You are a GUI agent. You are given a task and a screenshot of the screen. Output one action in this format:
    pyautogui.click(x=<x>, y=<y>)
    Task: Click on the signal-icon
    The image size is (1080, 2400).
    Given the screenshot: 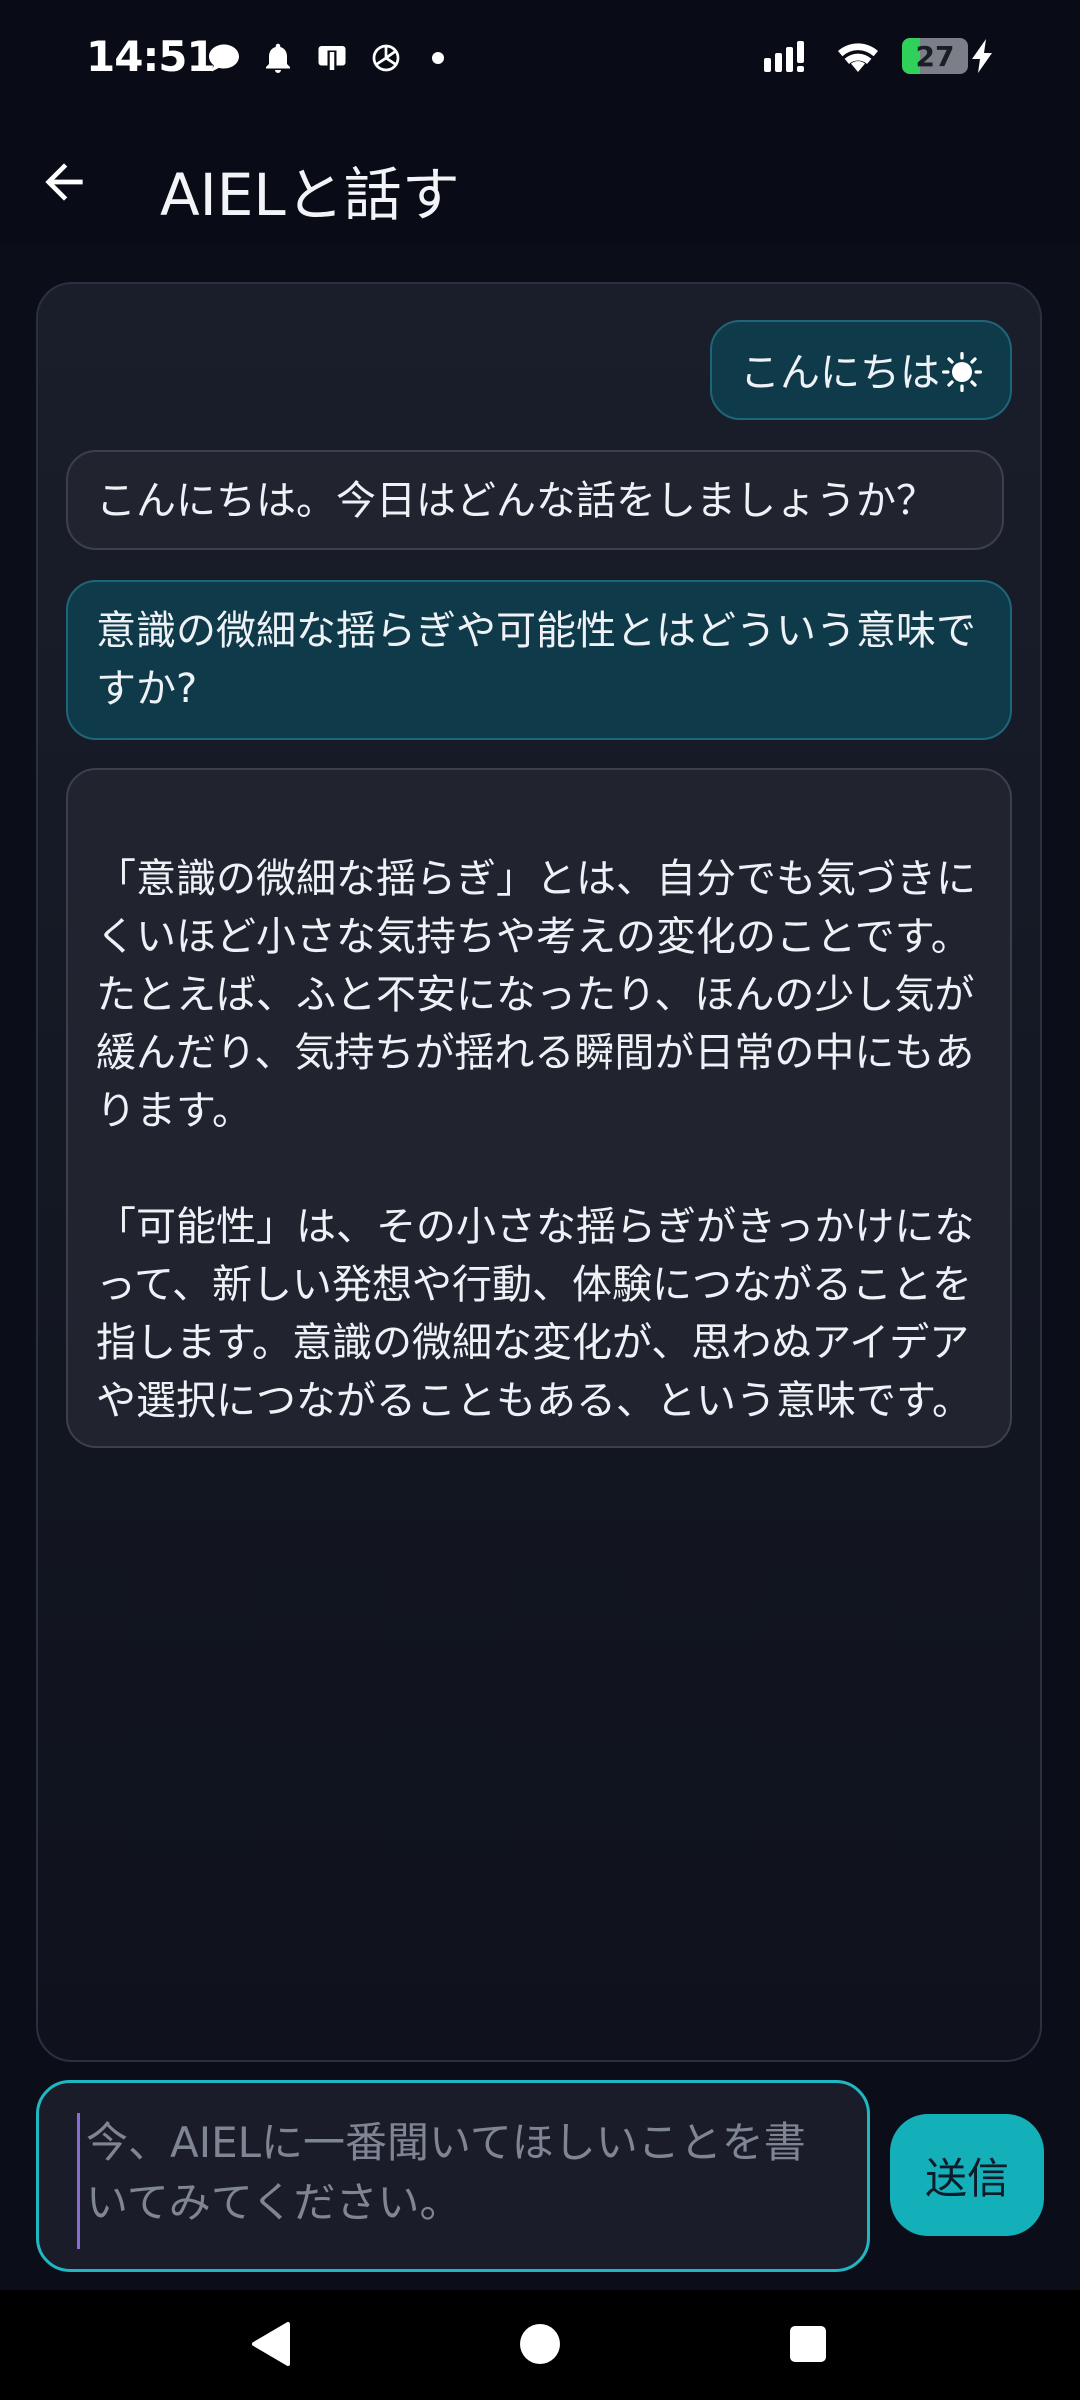 What is the action you would take?
    pyautogui.click(x=784, y=56)
    